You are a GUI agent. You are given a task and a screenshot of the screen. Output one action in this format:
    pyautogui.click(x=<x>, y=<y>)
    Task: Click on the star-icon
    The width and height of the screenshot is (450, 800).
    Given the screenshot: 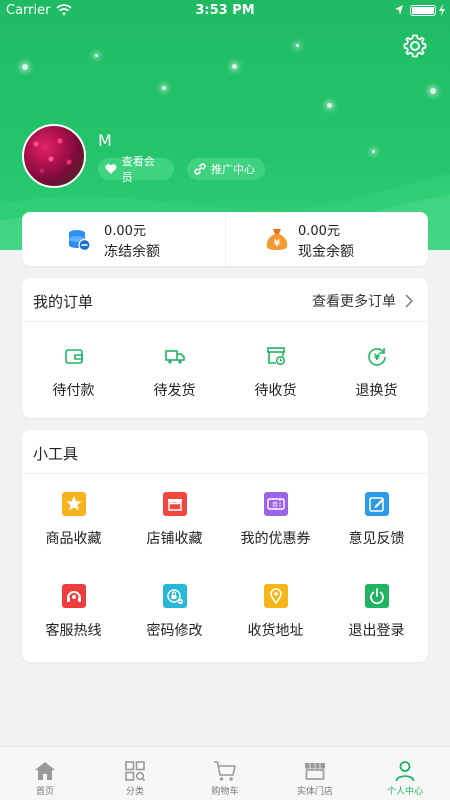 What is the action you would take?
    pyautogui.click(x=73, y=504)
    